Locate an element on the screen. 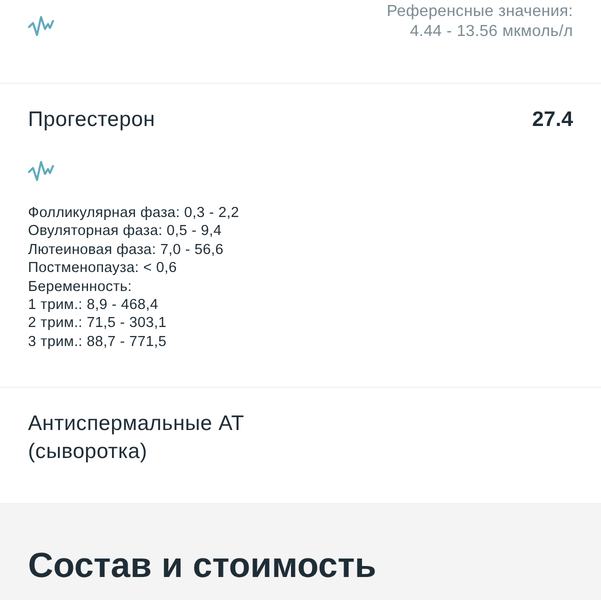  reference-values: Фолликулярная фаза: 0,3 - 2,2 Овуляторная фаза: 0,5 - 9,4 Лютеиновая фаза: 7,0 - 56,6 Постменопауза: < 0,6 Беременность: 1 трим.: 8,9 - 468,4 2 трим.: 71,5 - 303,1 3 трим.: 88,7 - 771,5 is located at coordinates (134, 278).